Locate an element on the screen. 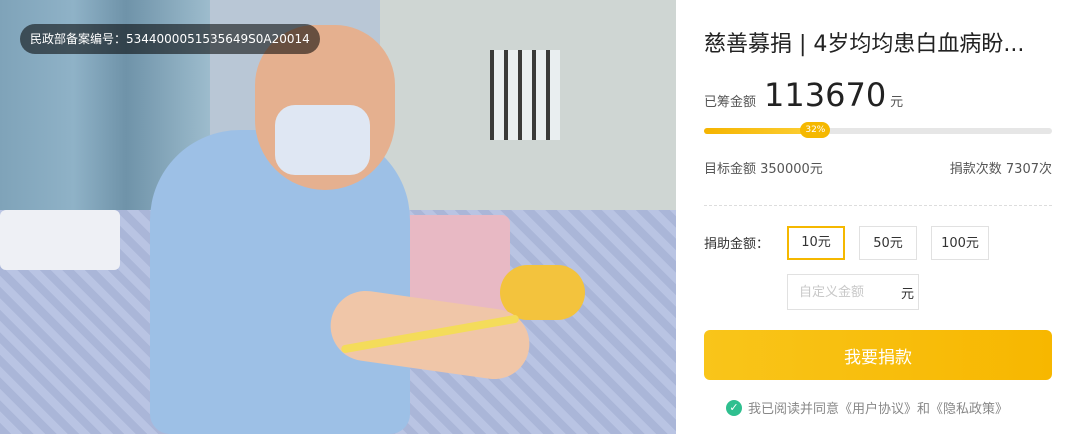 The image size is (1078, 434). campaign-stats: 目标金额 350000元 捐款次数 7307次 is located at coordinates (878, 167).